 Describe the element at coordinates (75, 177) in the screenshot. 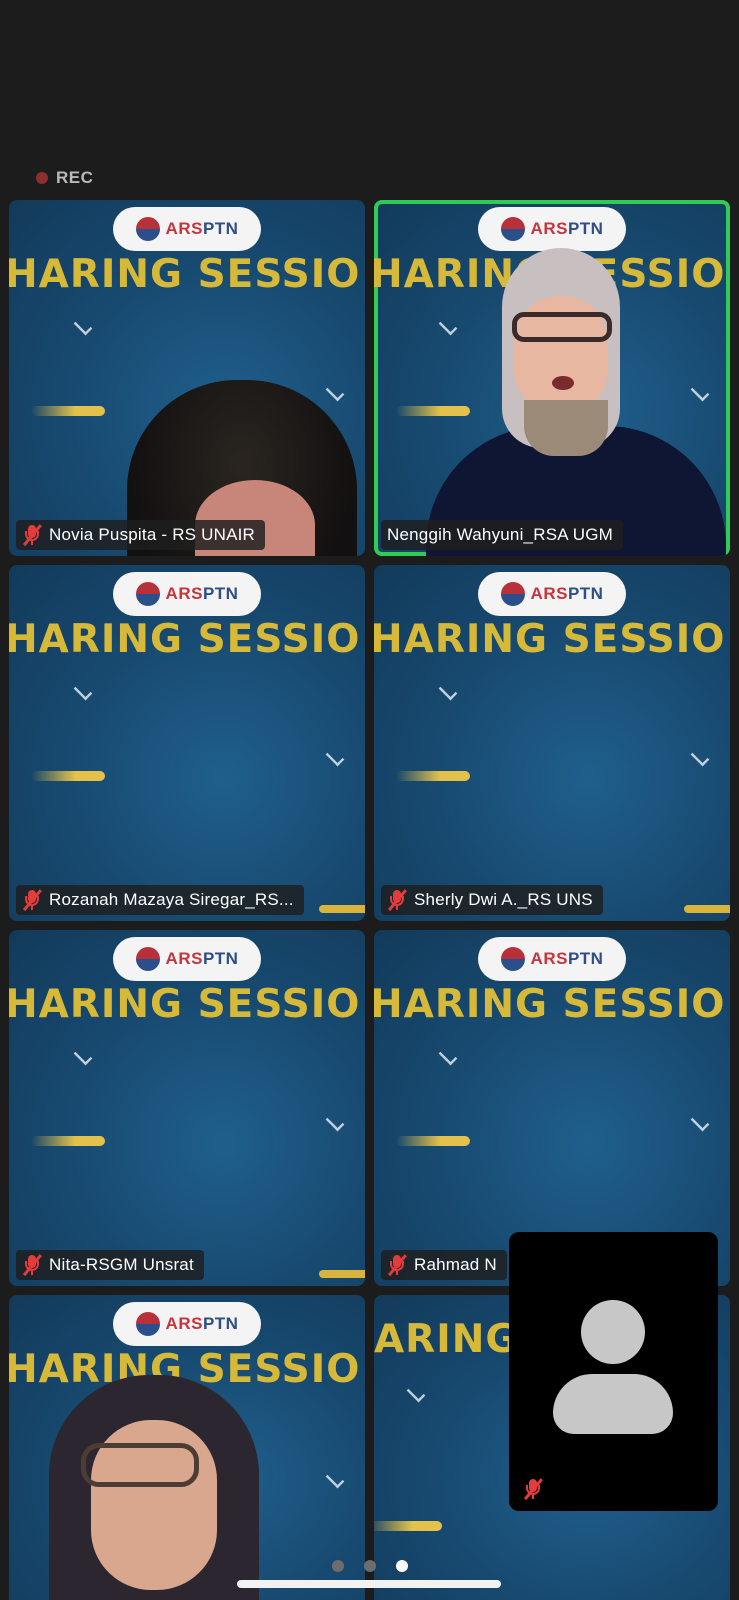

I see `recording-label: REC` at that location.